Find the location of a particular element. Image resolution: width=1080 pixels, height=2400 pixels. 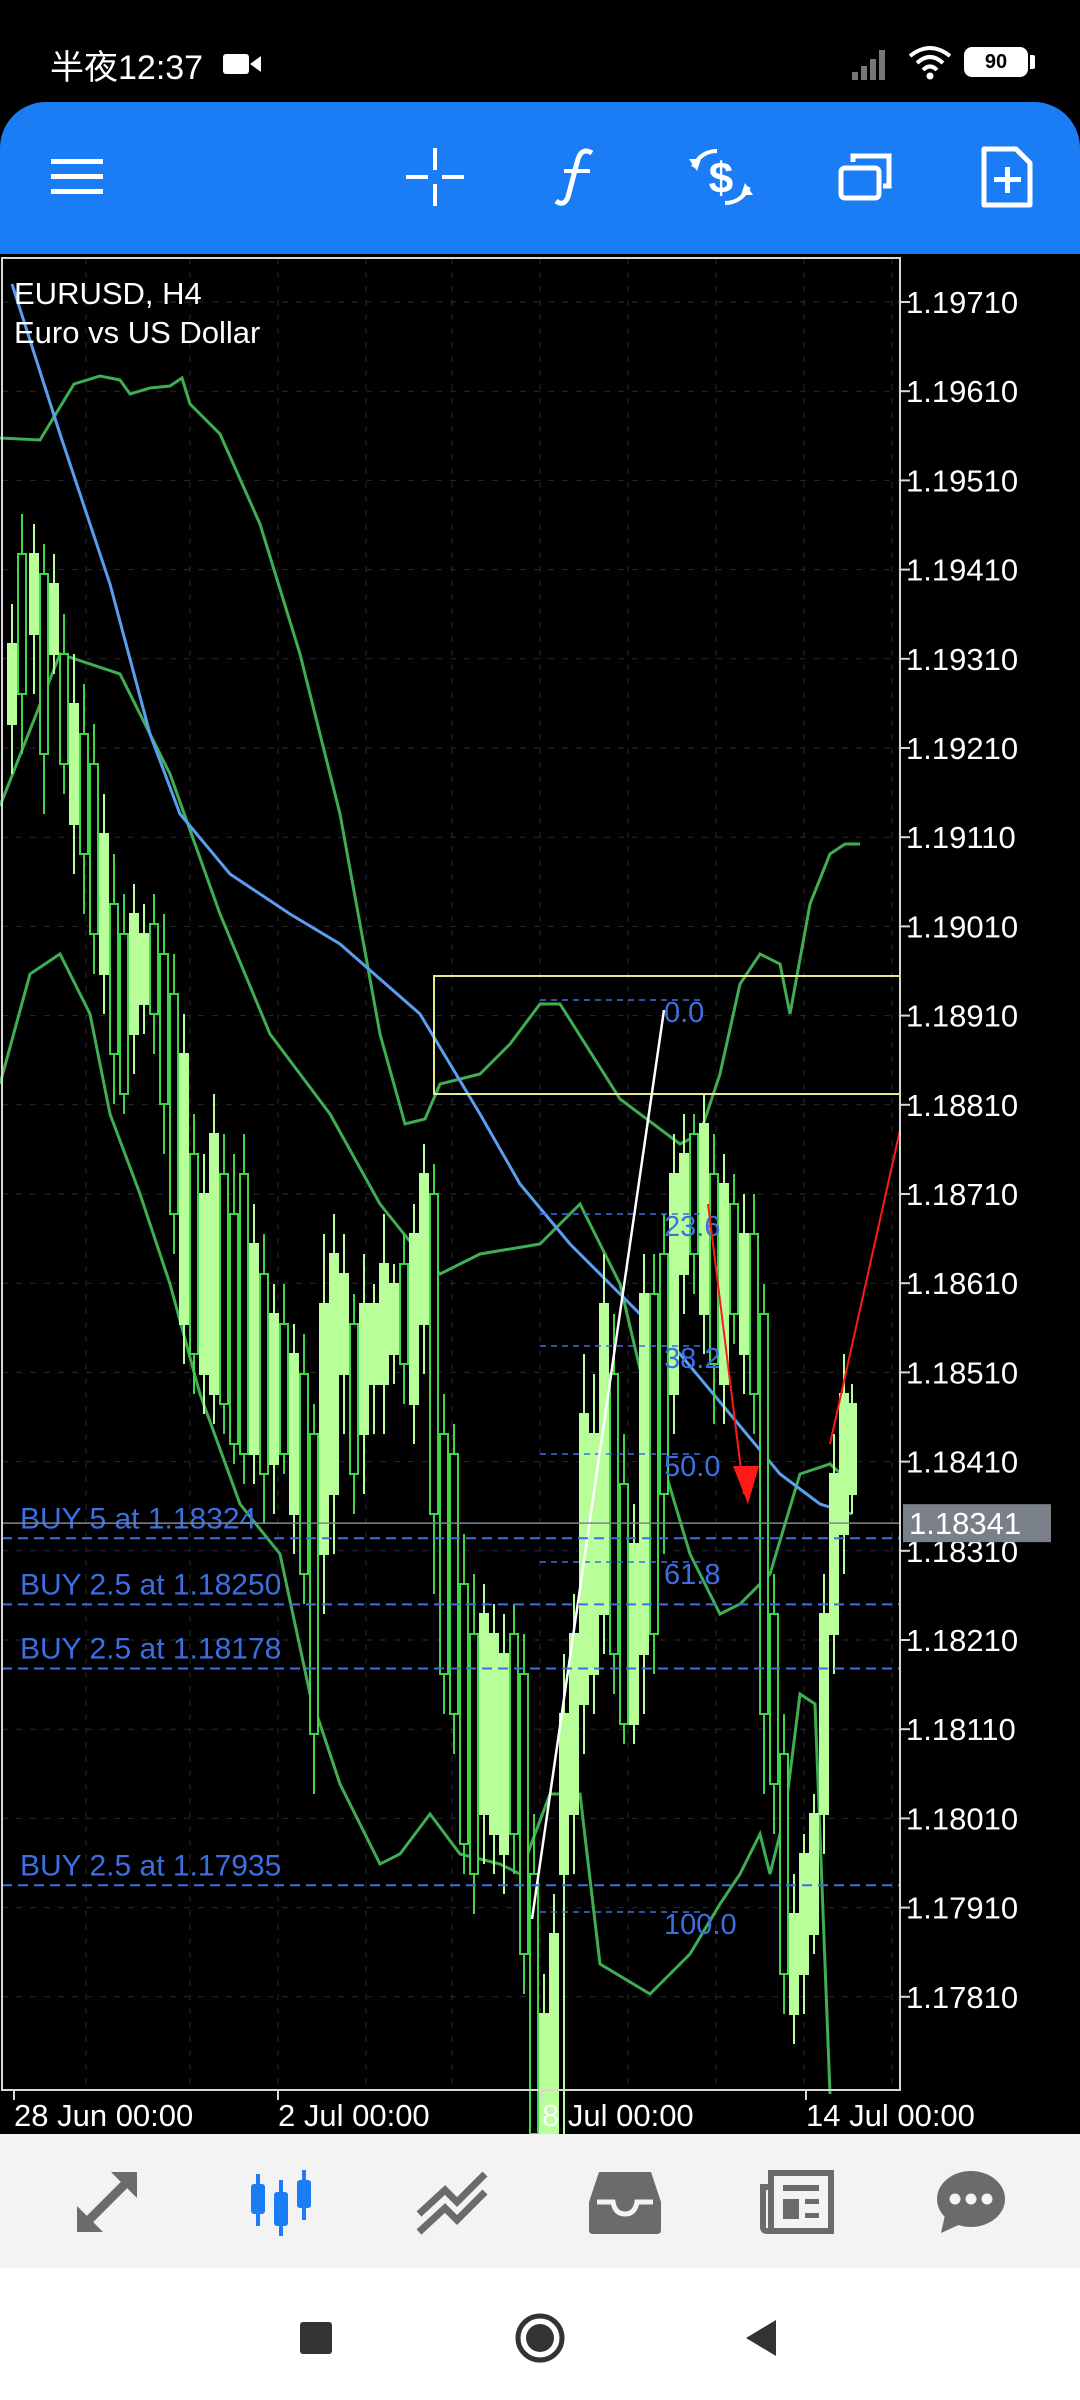

crosshair-button is located at coordinates (435, 177).